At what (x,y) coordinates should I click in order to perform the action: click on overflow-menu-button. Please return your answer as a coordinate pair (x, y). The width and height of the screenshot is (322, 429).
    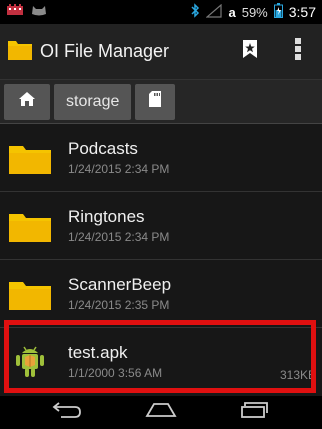
    Looking at the image, I should click on (298, 52).